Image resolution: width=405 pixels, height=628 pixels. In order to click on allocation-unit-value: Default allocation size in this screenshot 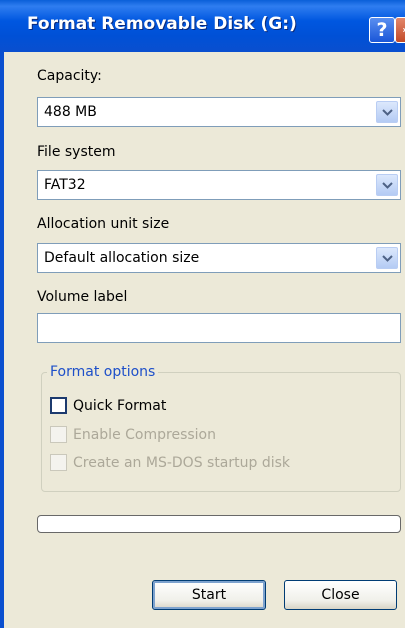, I will do `click(122, 258)`.